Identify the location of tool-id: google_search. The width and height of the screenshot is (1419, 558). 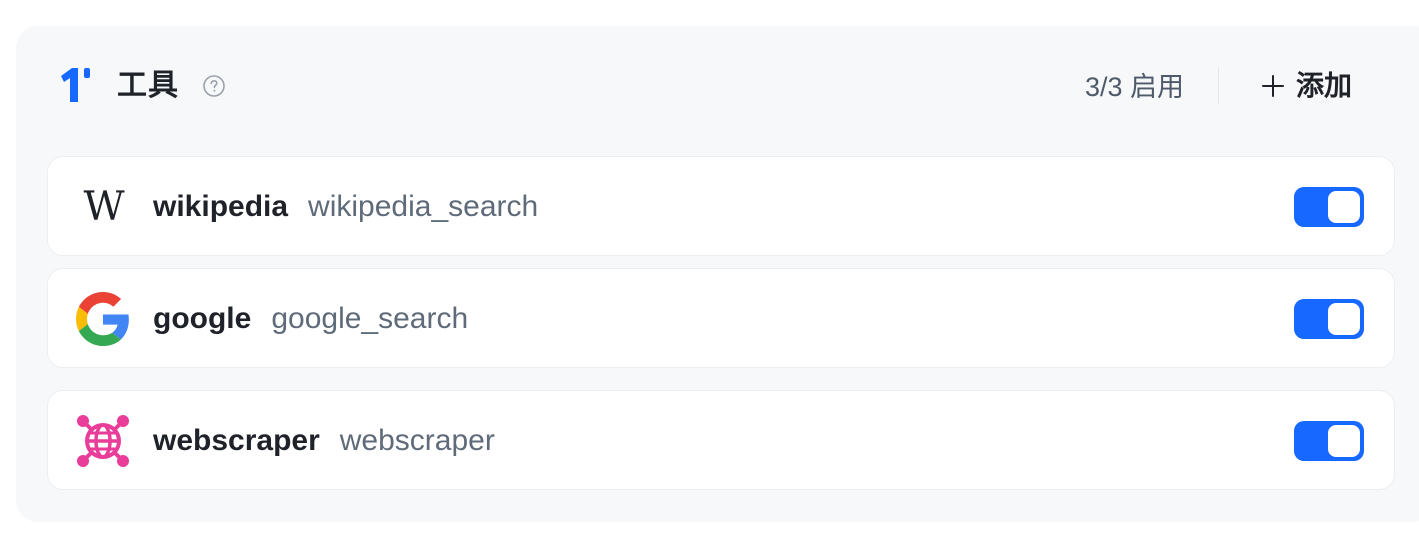
(370, 318).